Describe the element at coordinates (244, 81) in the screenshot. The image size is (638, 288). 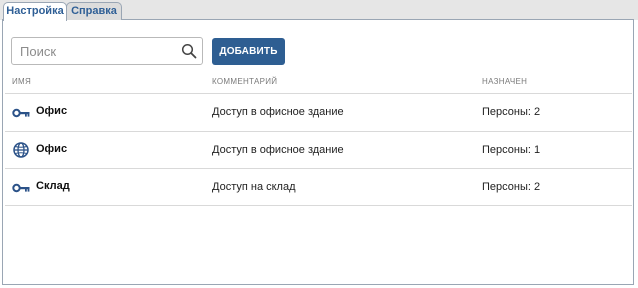
I see `column-header-comment: КОММЕНТАРИЙ` at that location.